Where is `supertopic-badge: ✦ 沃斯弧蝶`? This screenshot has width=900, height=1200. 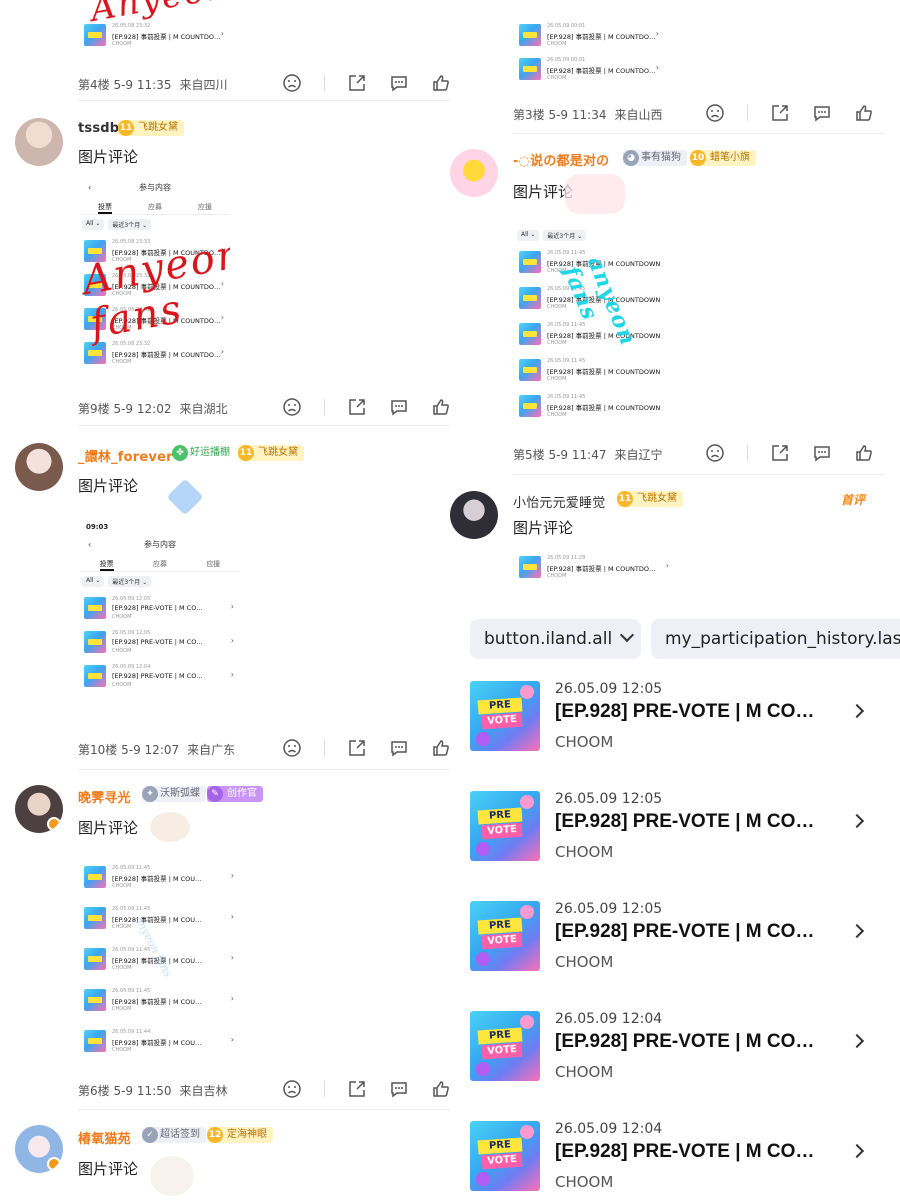
supertopic-badge: ✦ 沃斯弧蝶 is located at coordinates (174, 794).